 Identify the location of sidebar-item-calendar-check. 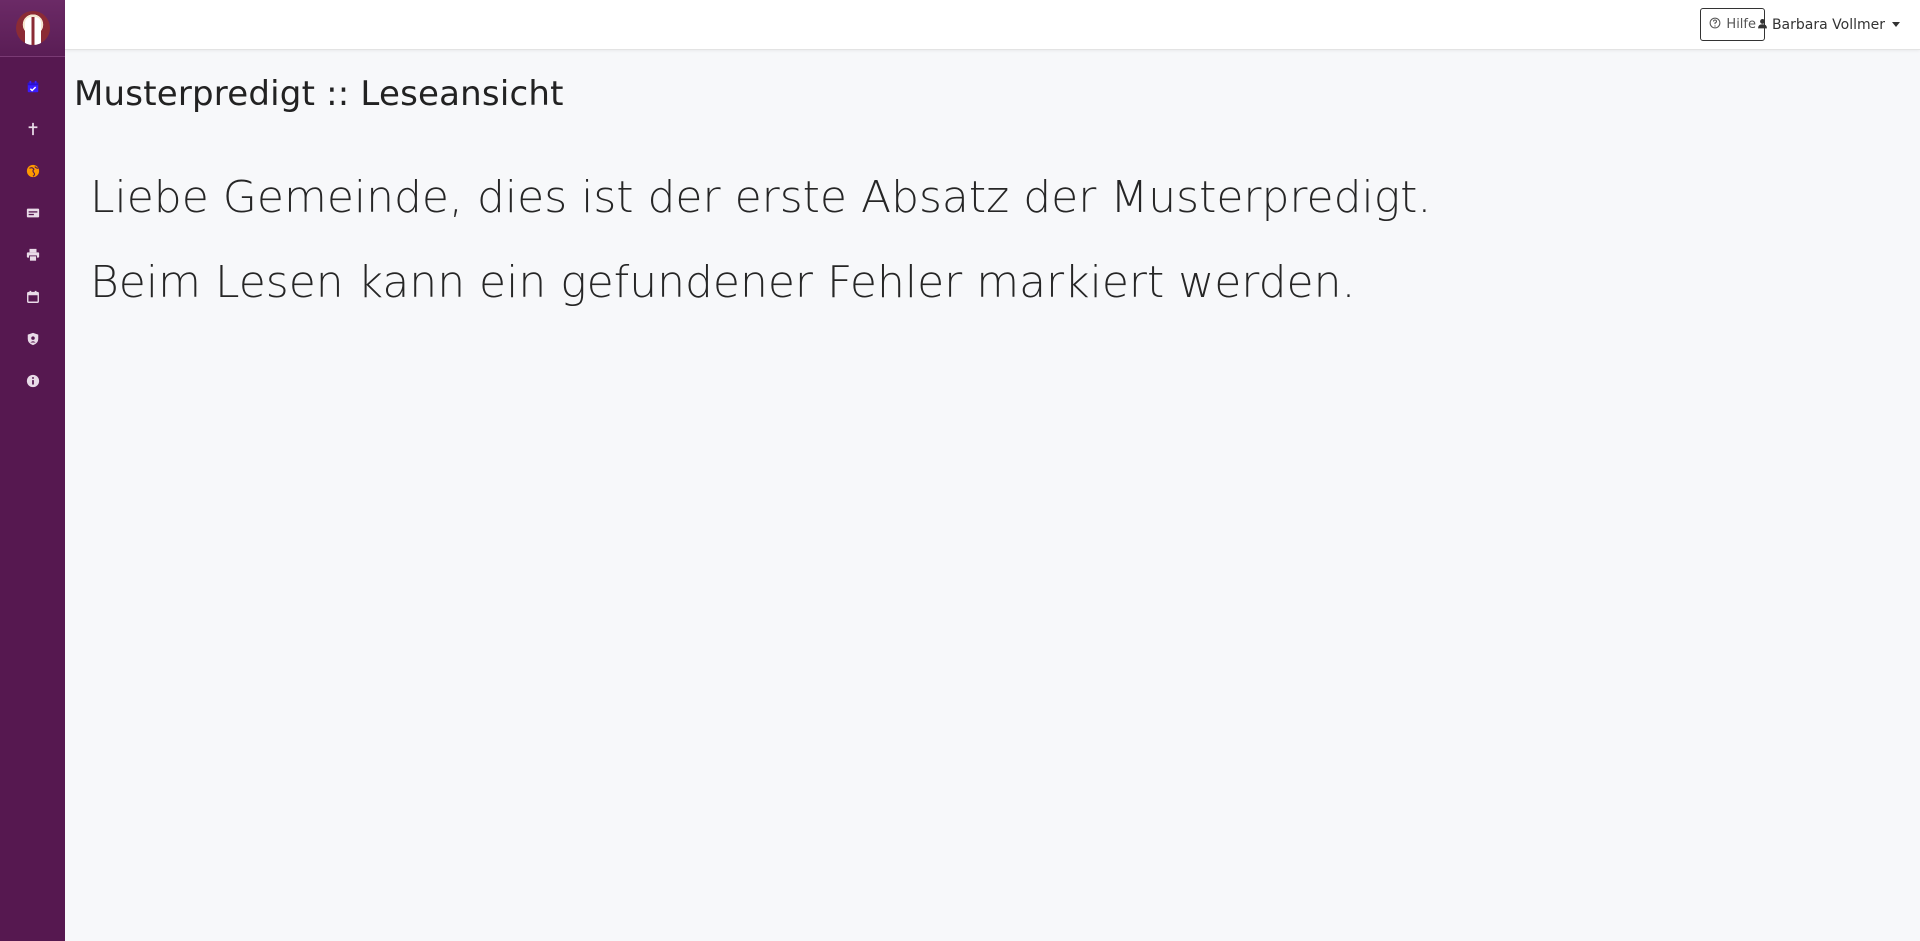
(32, 87).